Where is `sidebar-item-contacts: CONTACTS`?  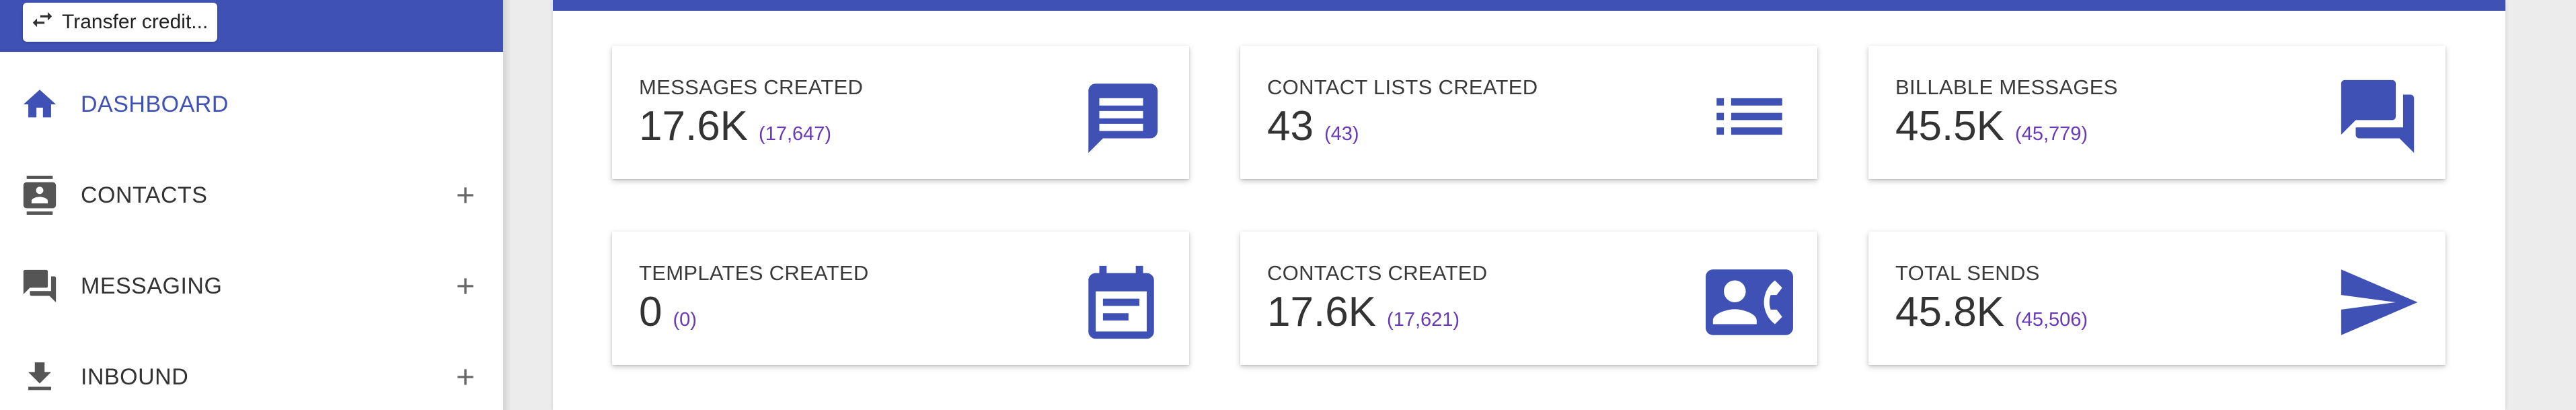 sidebar-item-contacts: CONTACTS is located at coordinates (251, 195).